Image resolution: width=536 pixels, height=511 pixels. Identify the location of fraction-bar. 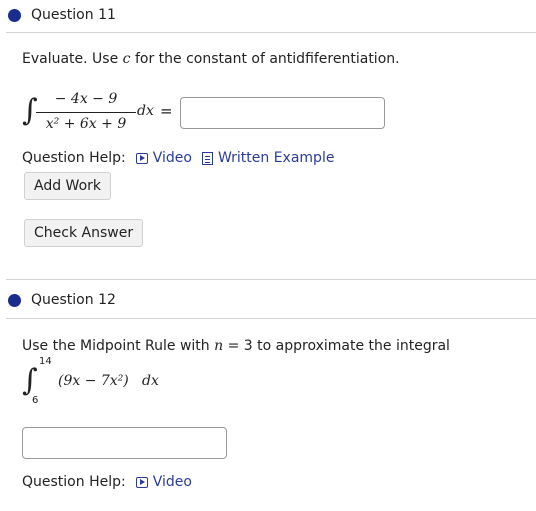
(86, 112).